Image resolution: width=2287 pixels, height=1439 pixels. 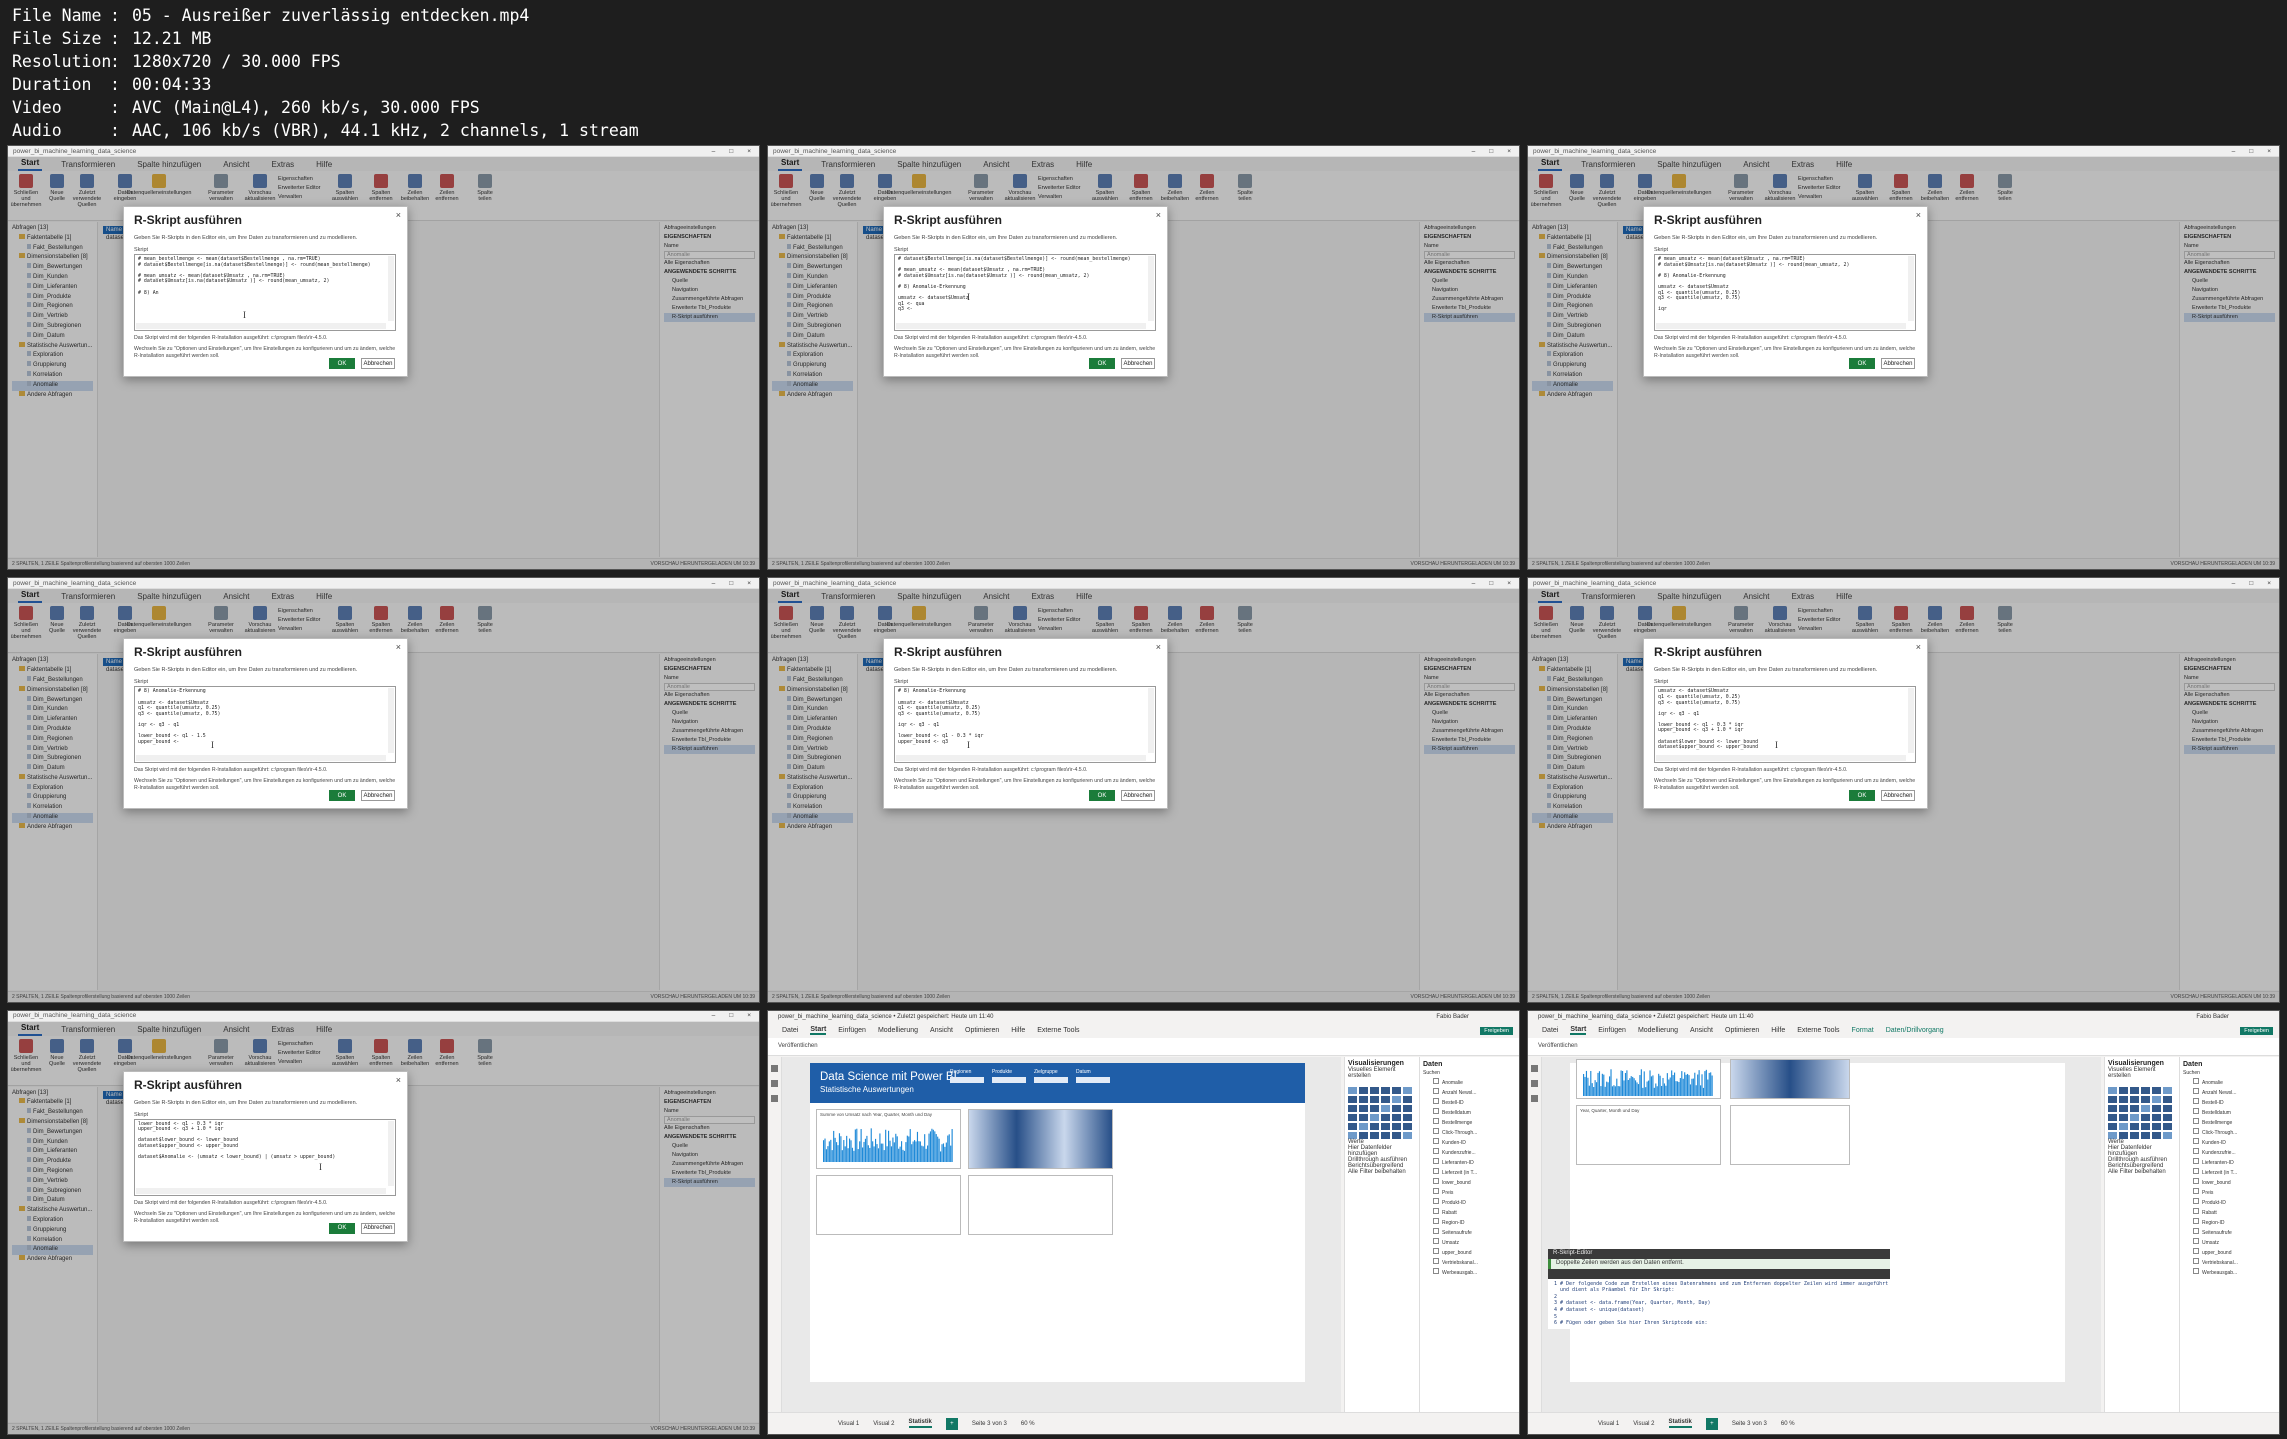 I want to click on report-view-icon, so click(x=1534, y=1068).